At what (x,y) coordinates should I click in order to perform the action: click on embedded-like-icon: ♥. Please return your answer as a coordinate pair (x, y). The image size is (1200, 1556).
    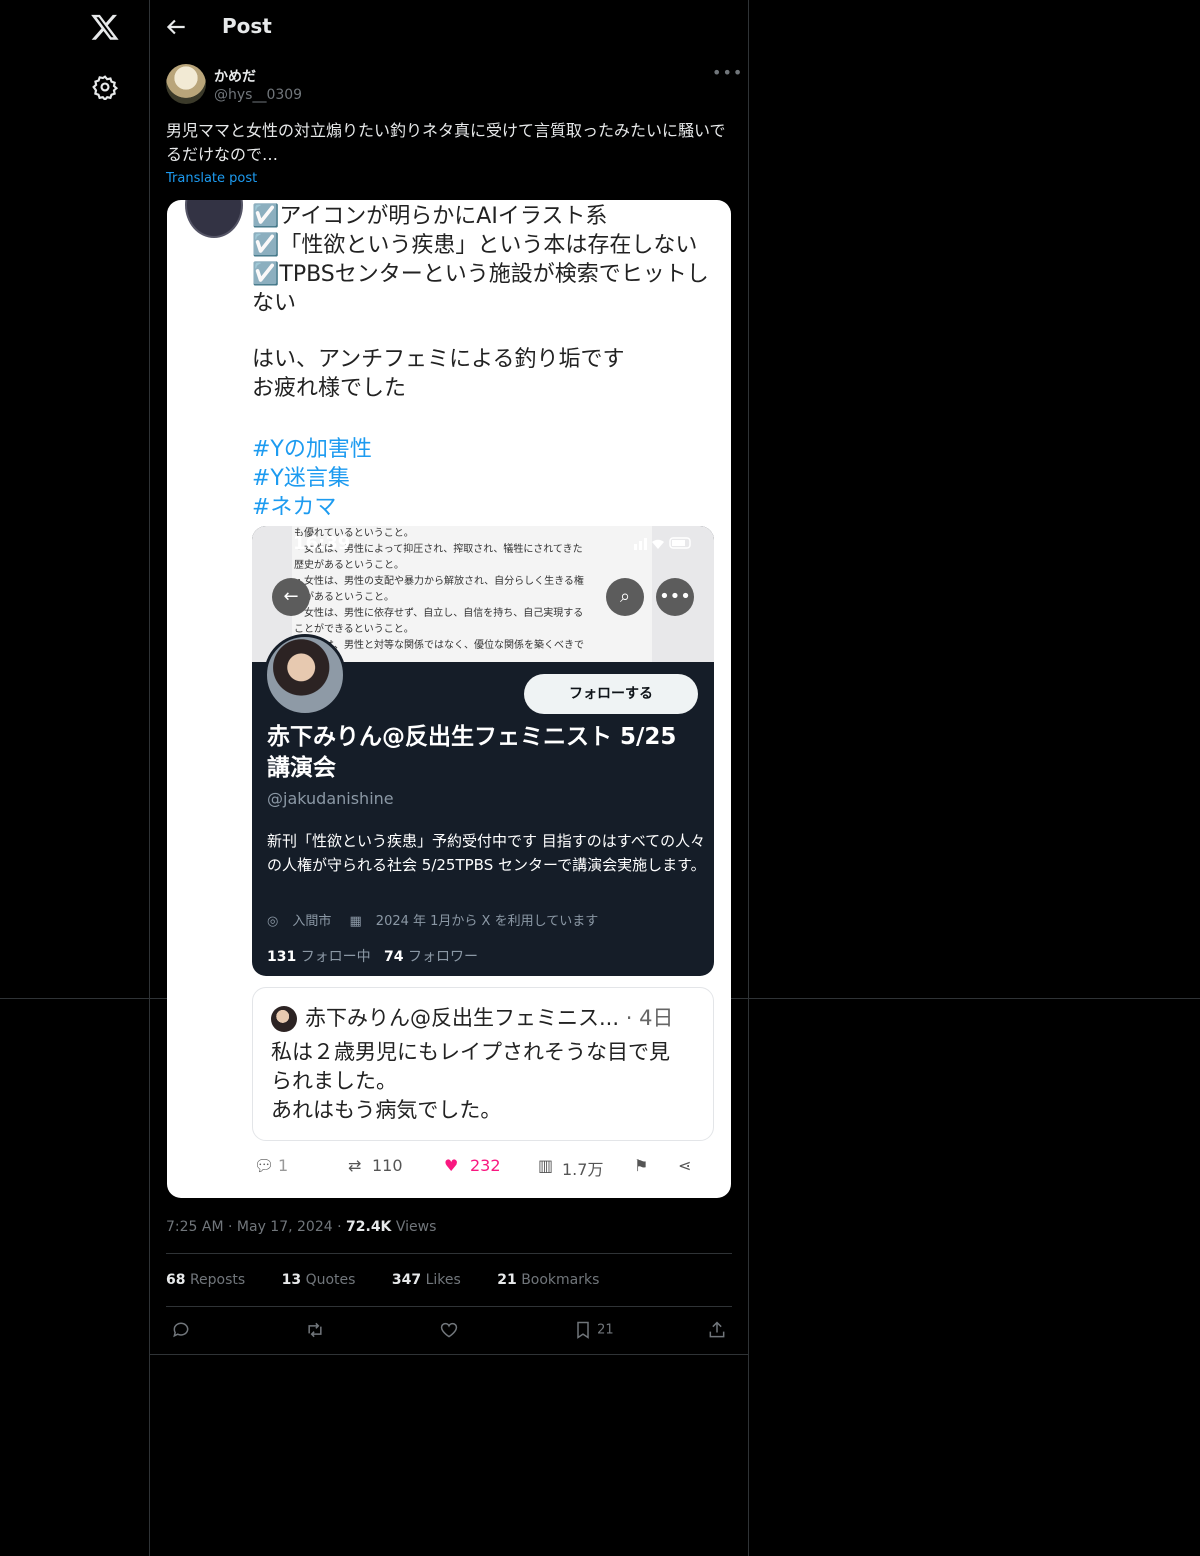
    Looking at the image, I should click on (451, 1165).